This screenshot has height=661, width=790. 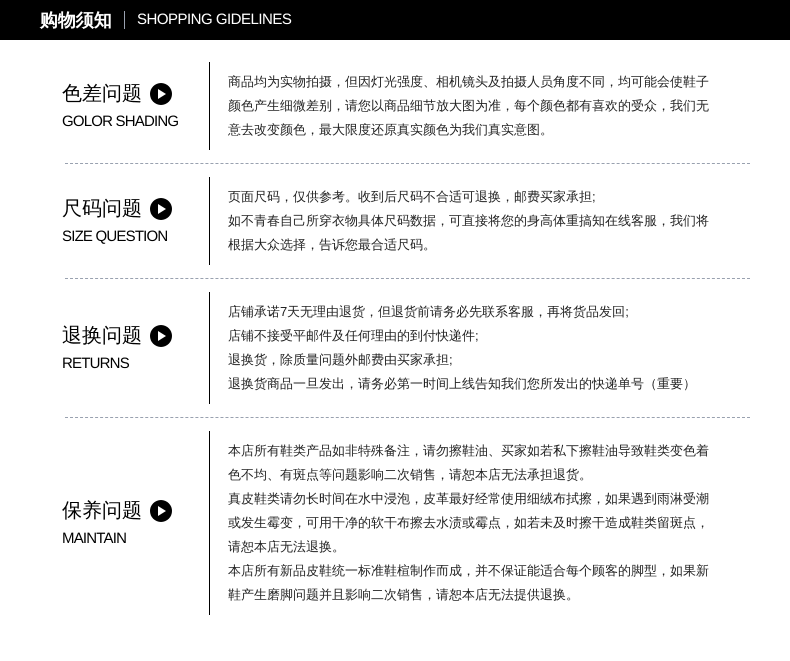 I want to click on section-title: 色差问题, so click(x=102, y=94).